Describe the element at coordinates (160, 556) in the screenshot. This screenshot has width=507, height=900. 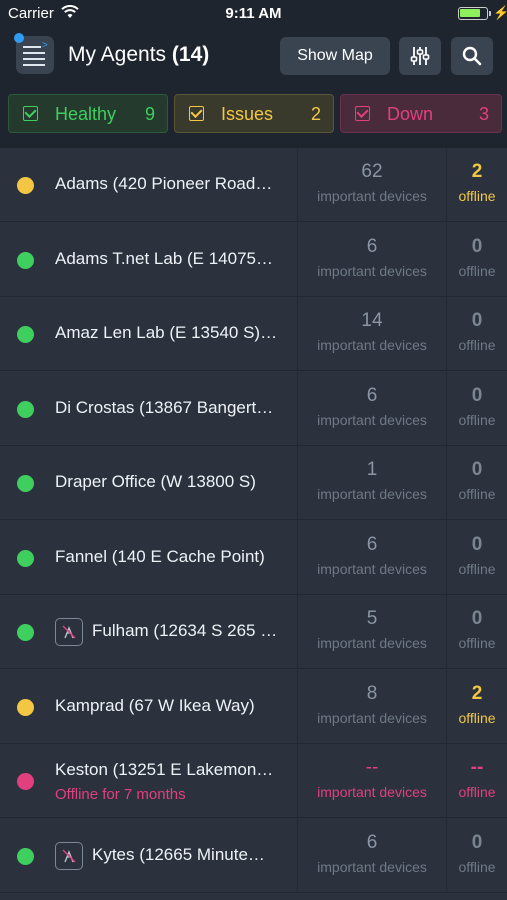
I see `agent-name: Fannel (140 E Cache Point)` at that location.